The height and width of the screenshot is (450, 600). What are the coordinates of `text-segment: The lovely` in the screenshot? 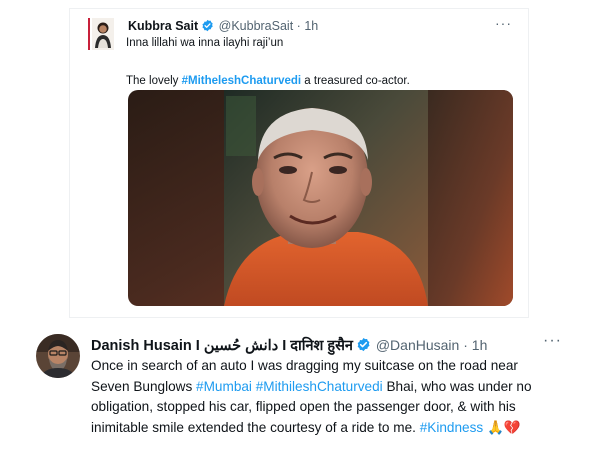 It's located at (154, 81).